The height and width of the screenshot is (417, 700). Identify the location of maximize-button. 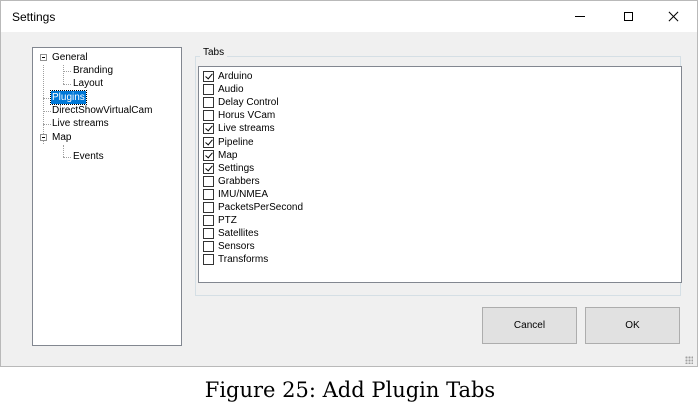
(628, 16).